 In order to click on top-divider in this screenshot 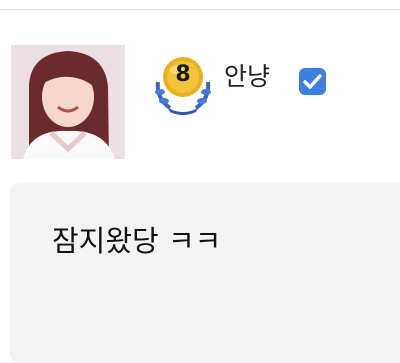, I will do `click(200, 9)`.